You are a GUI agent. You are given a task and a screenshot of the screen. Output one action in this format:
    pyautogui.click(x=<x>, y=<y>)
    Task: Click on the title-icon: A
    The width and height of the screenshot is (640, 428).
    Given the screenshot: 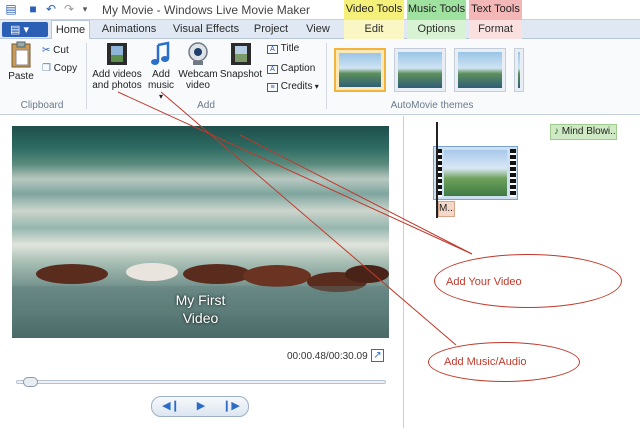 What is the action you would take?
    pyautogui.click(x=272, y=49)
    